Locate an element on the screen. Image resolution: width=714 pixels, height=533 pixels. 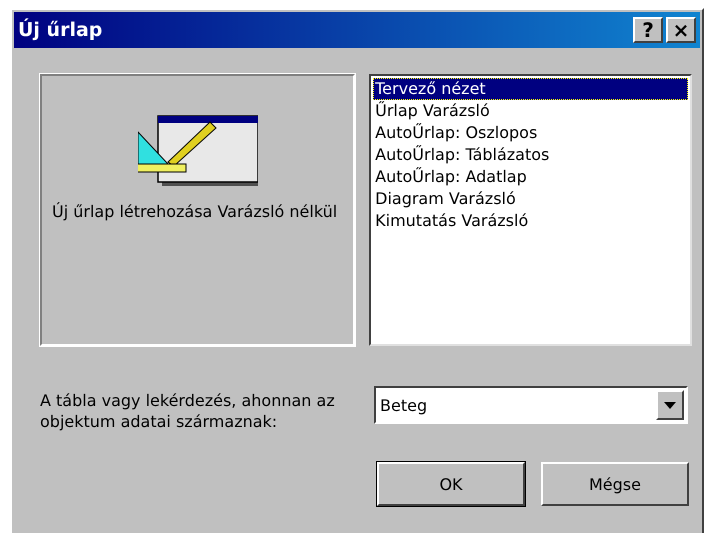
list-item: Diagram Varázsló is located at coordinates (530, 199).